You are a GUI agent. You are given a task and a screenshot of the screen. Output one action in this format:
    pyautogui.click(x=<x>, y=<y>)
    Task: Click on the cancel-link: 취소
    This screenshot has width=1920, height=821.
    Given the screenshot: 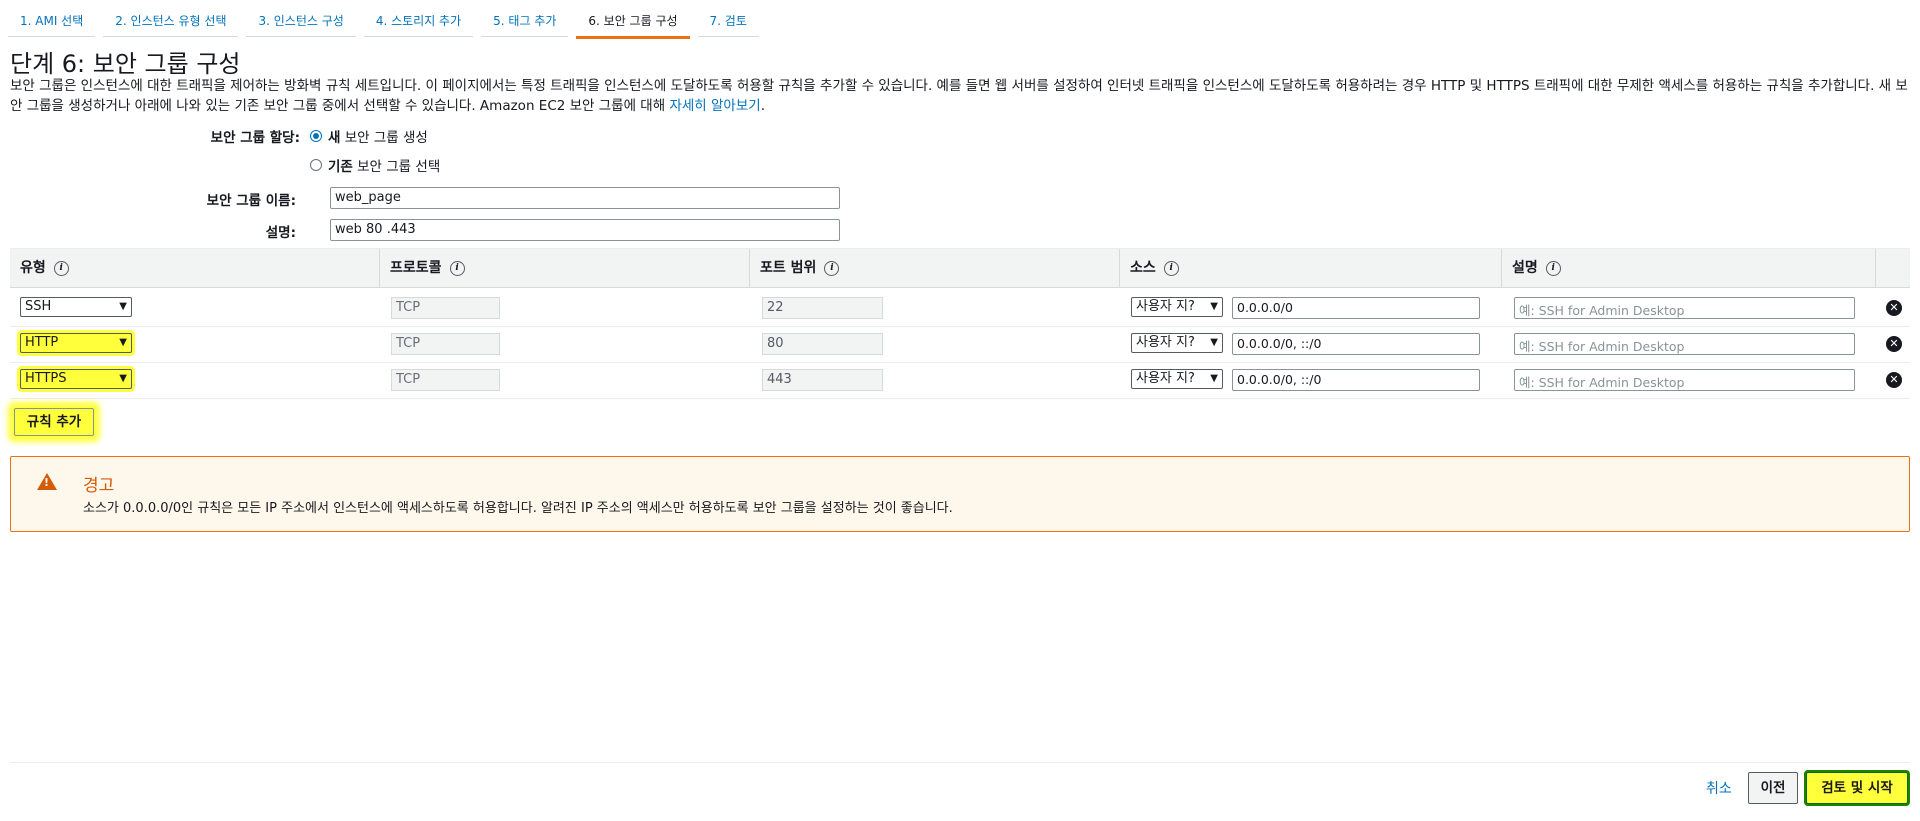 What is the action you would take?
    pyautogui.click(x=1719, y=788)
    